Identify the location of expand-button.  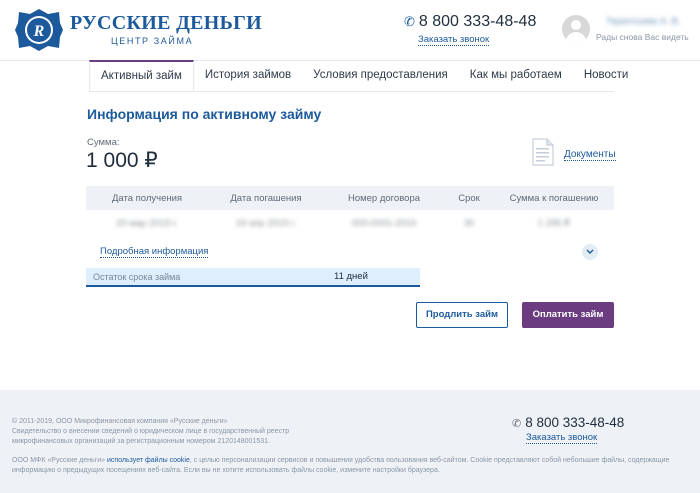
(590, 252).